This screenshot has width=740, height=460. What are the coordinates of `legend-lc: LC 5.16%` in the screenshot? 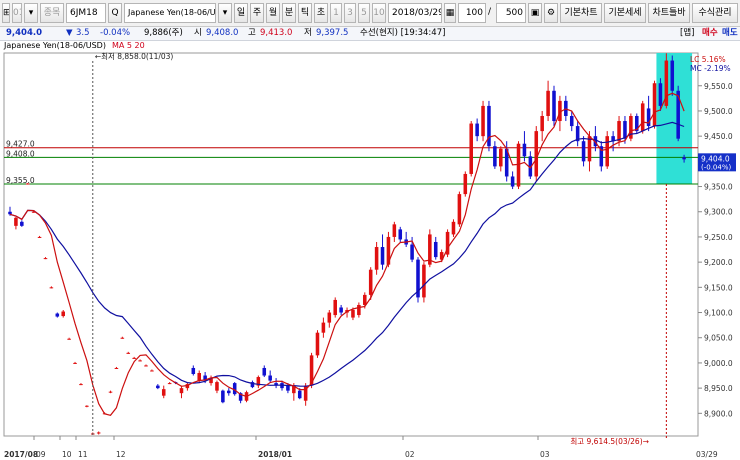 It's located at (708, 59).